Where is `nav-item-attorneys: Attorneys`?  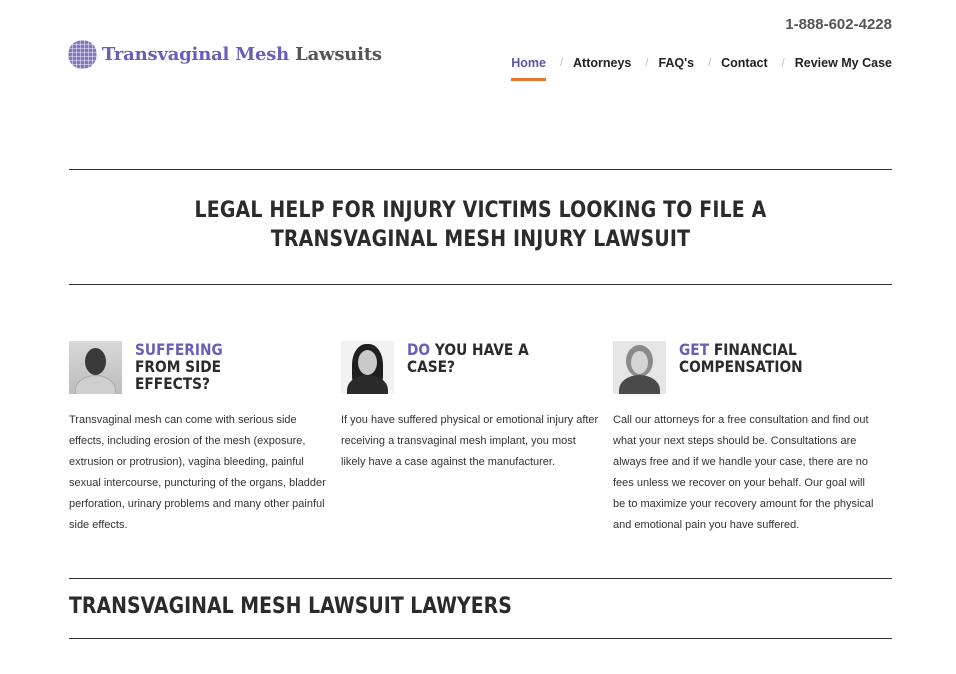
nav-item-attorneys: Attorneys is located at coordinates (602, 68).